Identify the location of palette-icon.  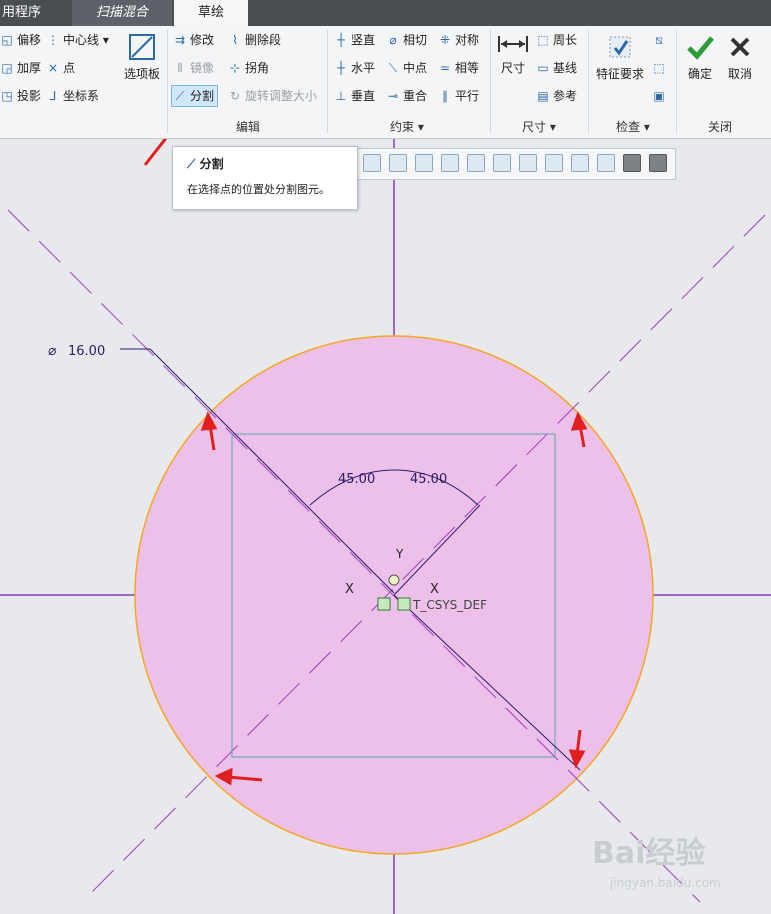
(142, 47).